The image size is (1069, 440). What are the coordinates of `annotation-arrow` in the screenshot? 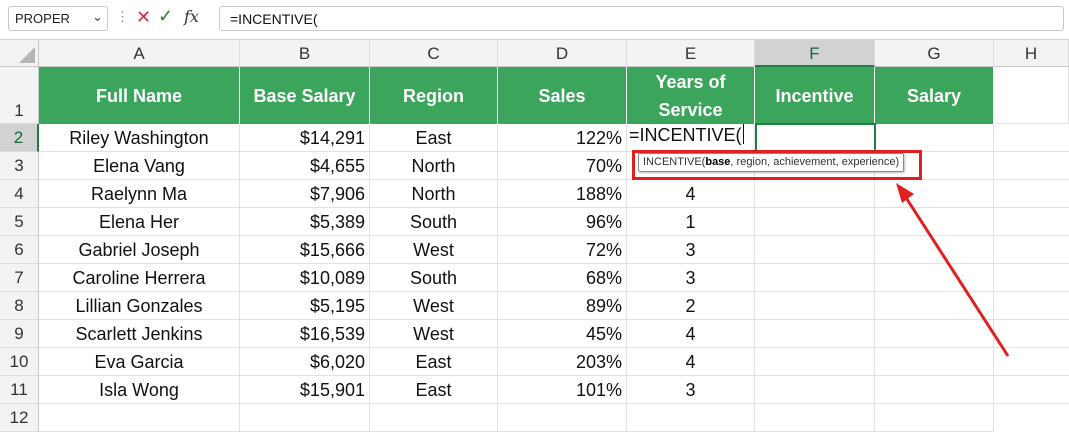 It's located at (953, 270).